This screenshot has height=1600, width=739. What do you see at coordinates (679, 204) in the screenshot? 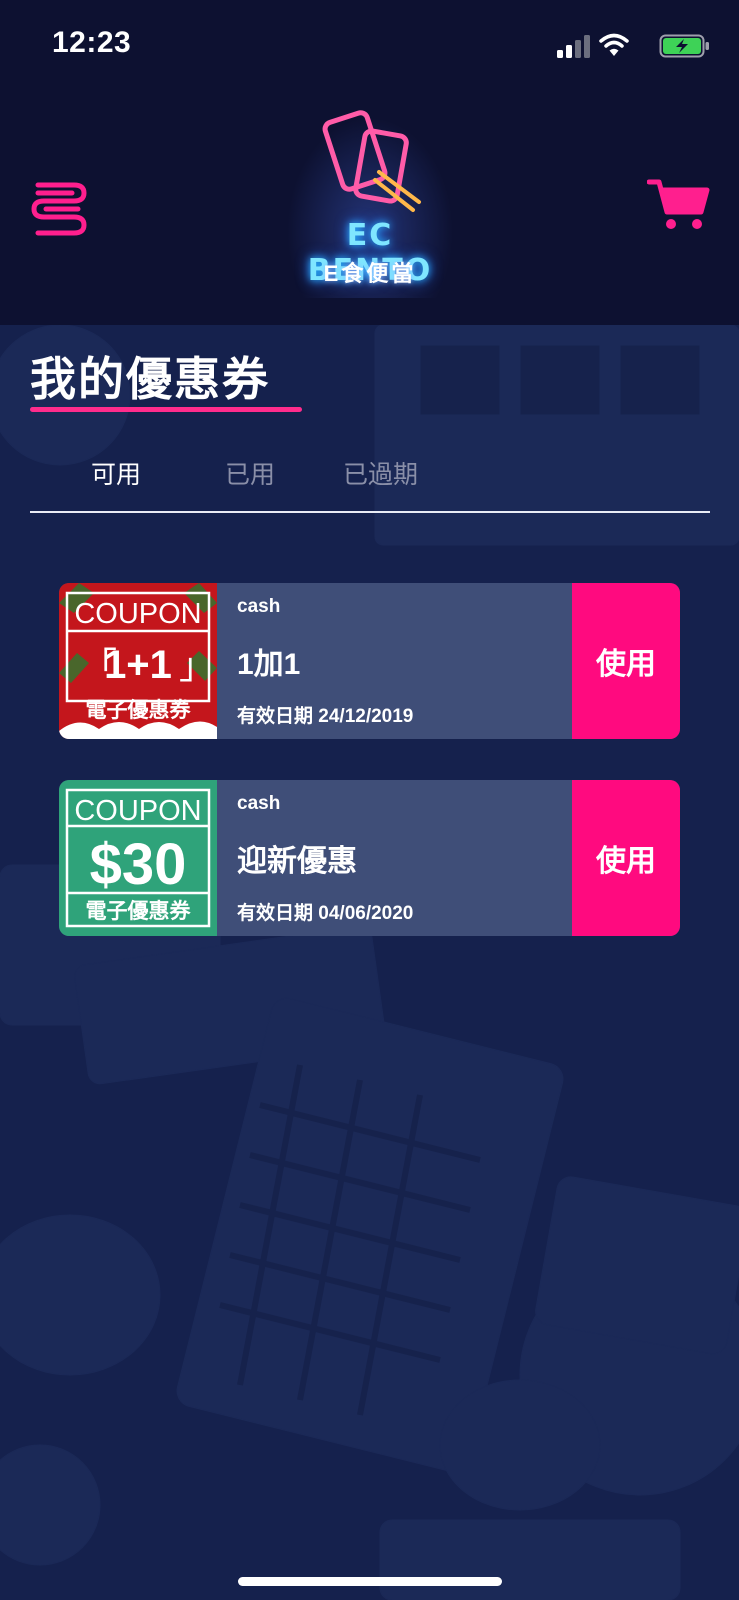
I see `cart-icon` at bounding box center [679, 204].